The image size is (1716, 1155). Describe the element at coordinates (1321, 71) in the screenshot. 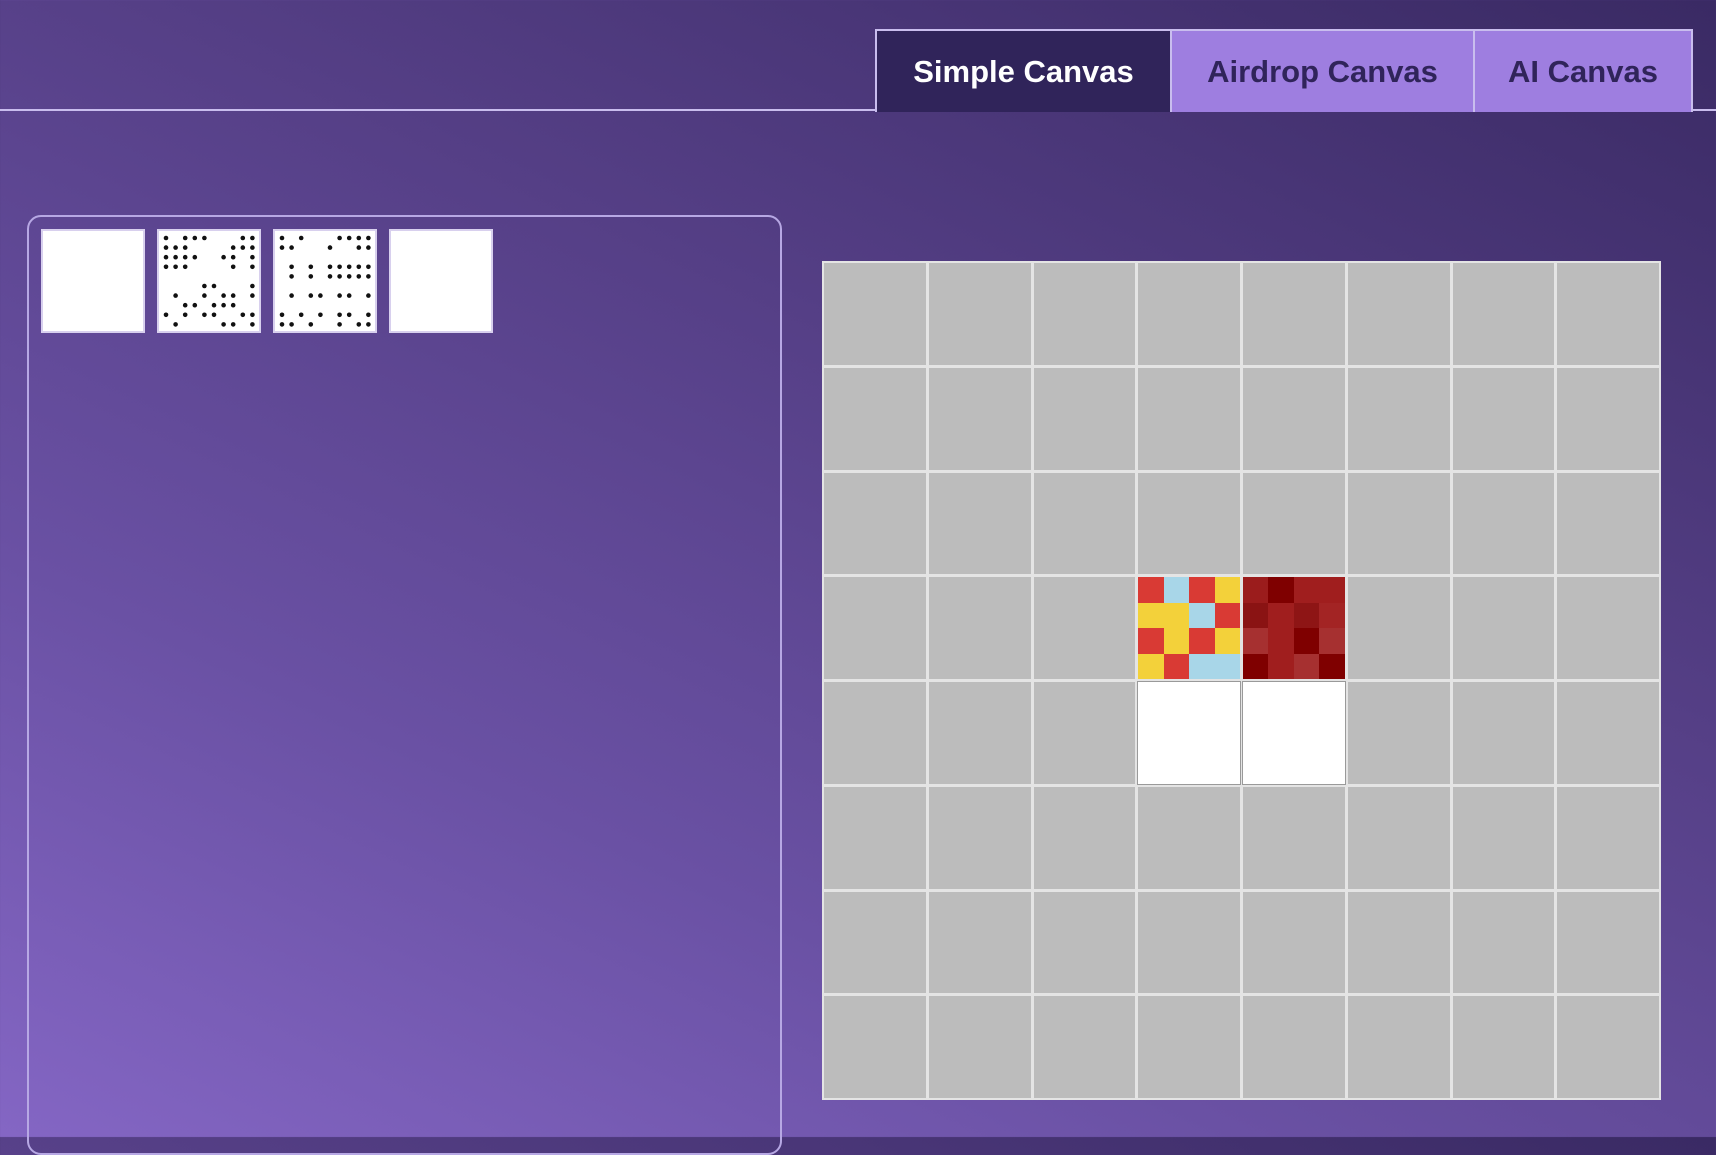

I see `tab-airdrop-canvas: Airdrop Canvas` at that location.